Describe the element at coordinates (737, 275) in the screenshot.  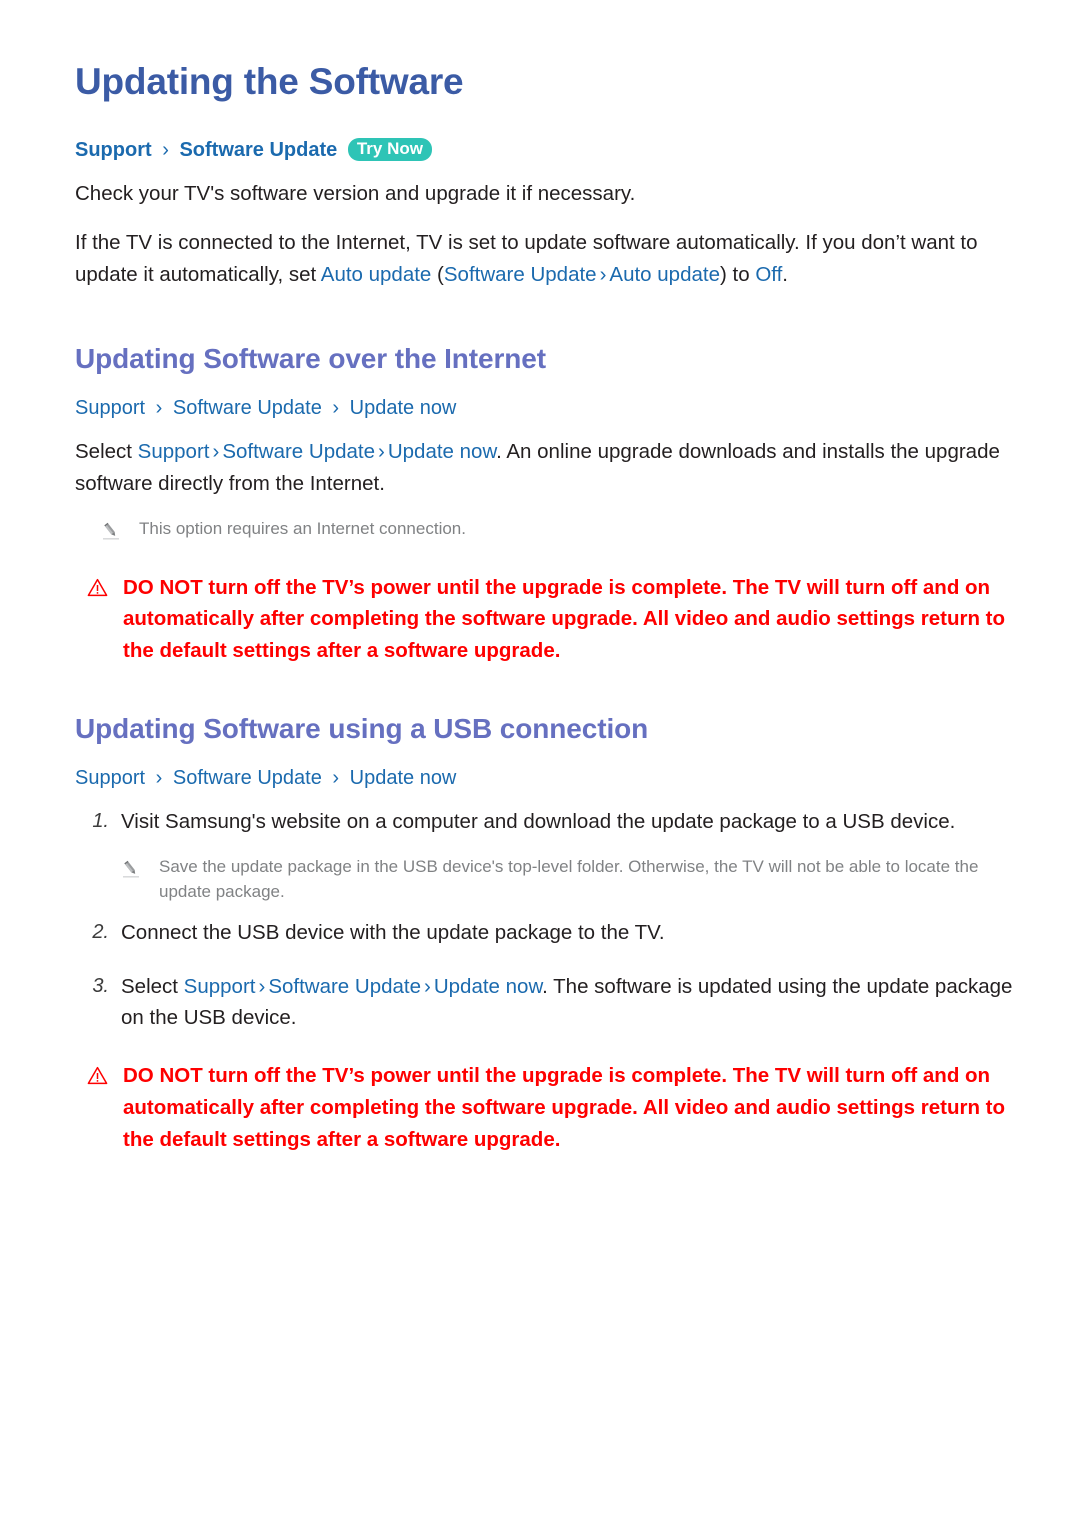
I see `close-paren: ) to` at that location.